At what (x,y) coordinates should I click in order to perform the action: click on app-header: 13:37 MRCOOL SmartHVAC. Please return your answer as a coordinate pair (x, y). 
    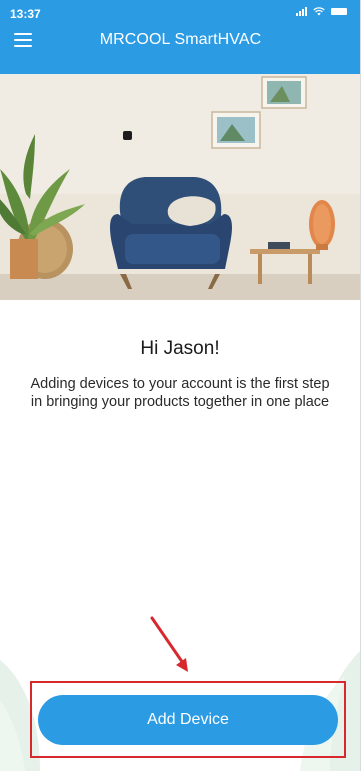
    Looking at the image, I should click on (180, 37).